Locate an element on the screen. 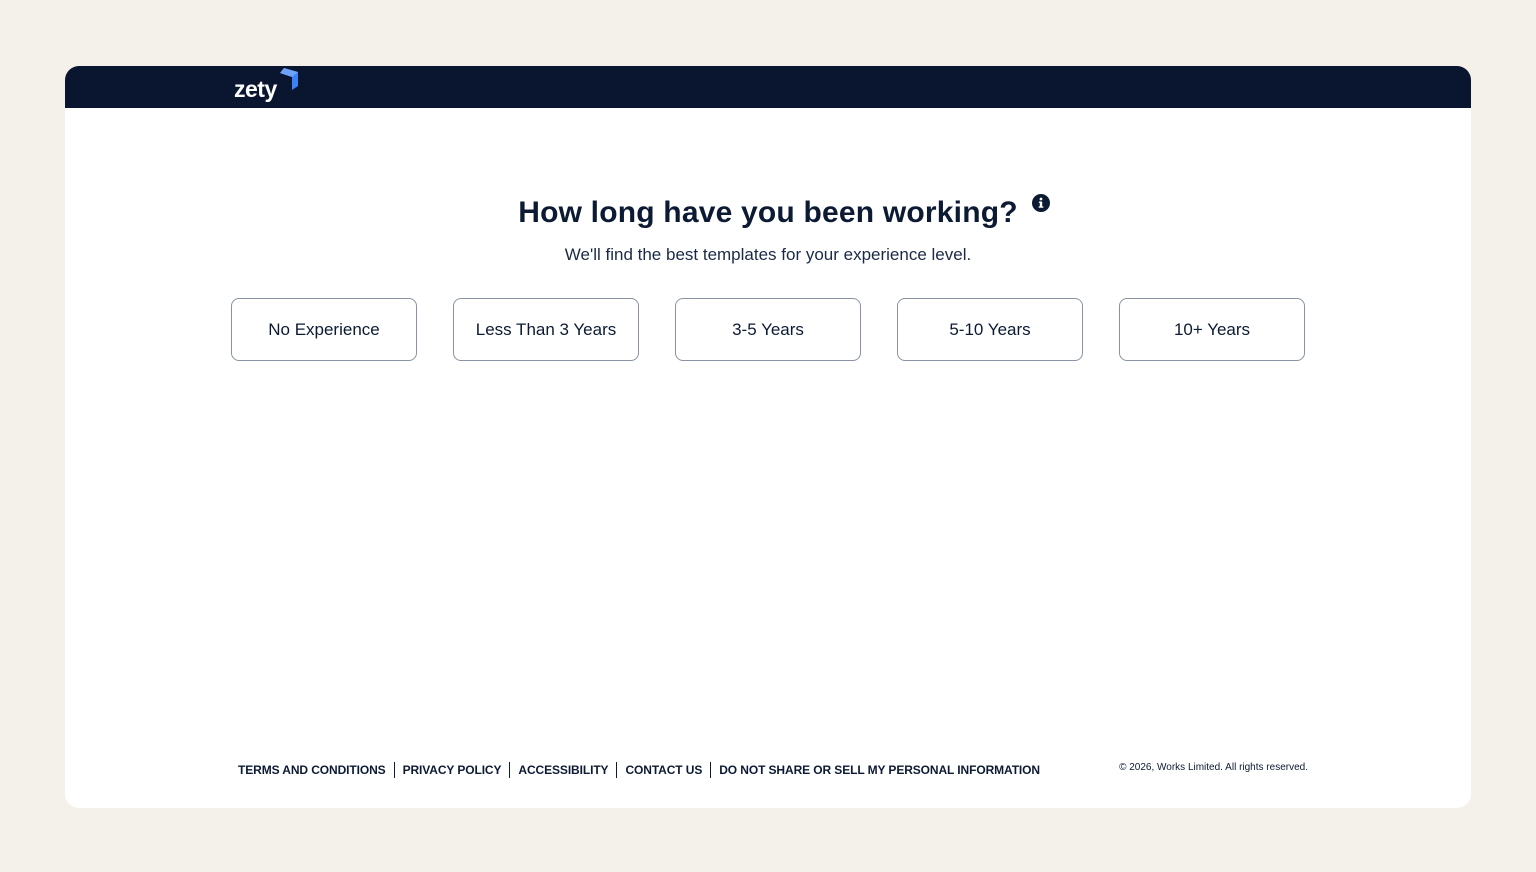 This screenshot has height=872, width=1536. heading-wrap: How long have you been working? is located at coordinates (768, 212).